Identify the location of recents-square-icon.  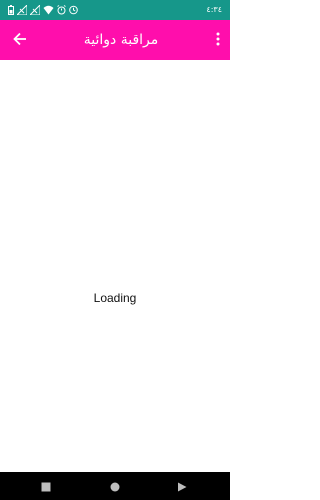
(46, 486).